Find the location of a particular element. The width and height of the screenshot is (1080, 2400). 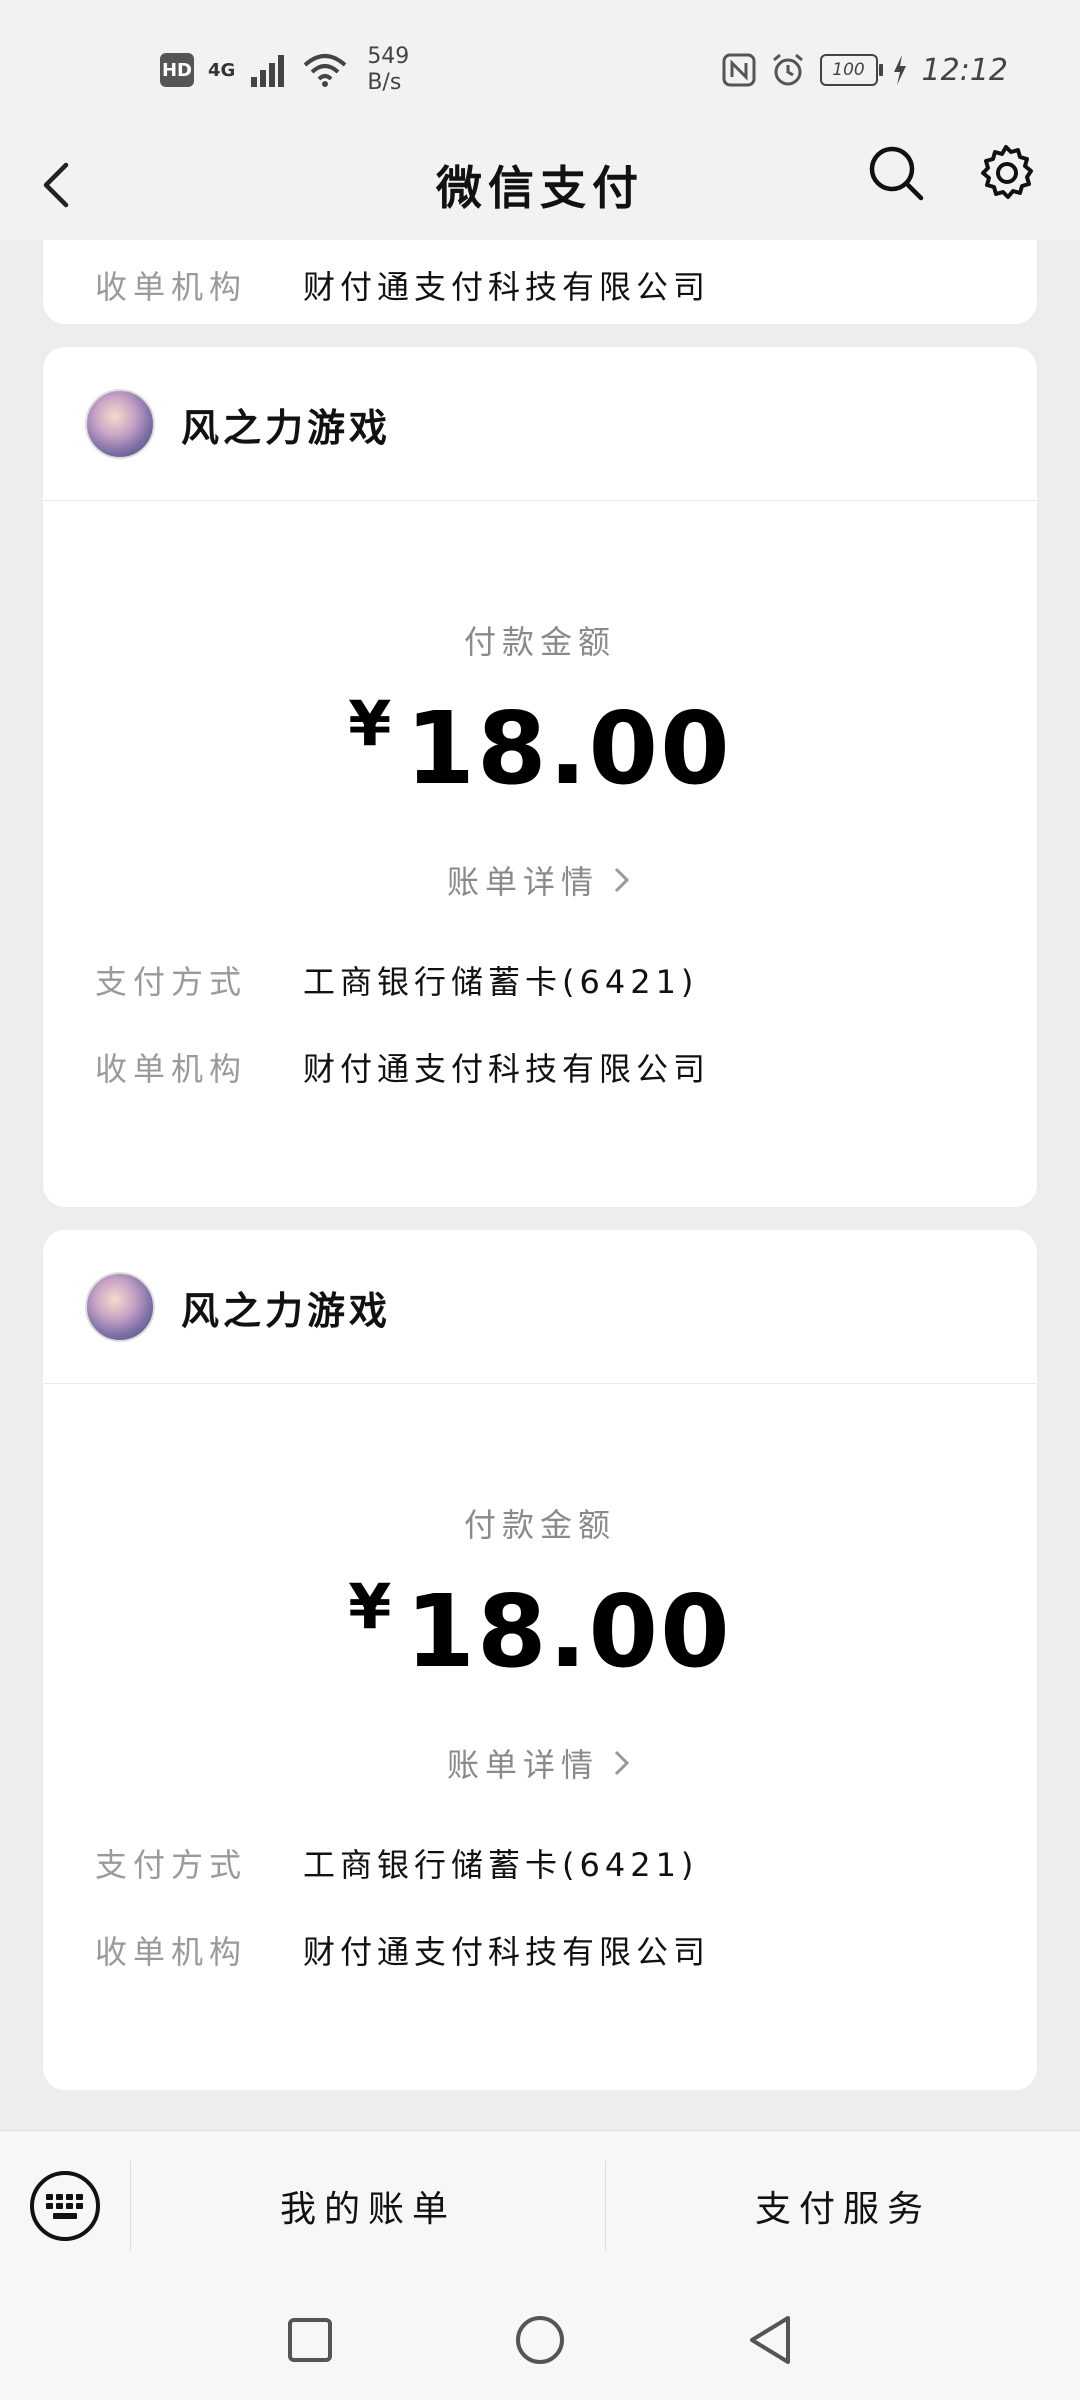

record-card-partial: 收单机构 财付通支付科技有限公司 is located at coordinates (540, 282).